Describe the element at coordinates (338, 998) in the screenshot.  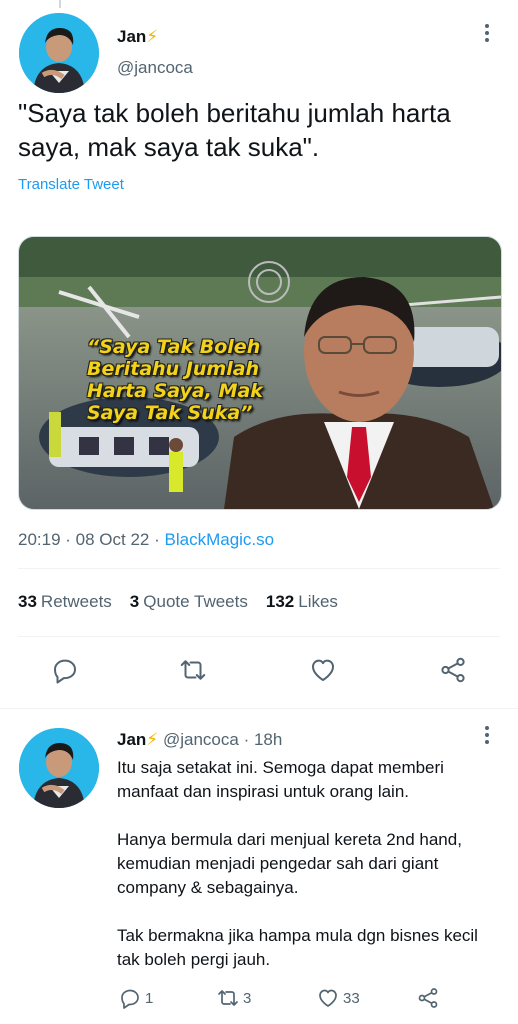
I see `reply-like-button: 33` at that location.